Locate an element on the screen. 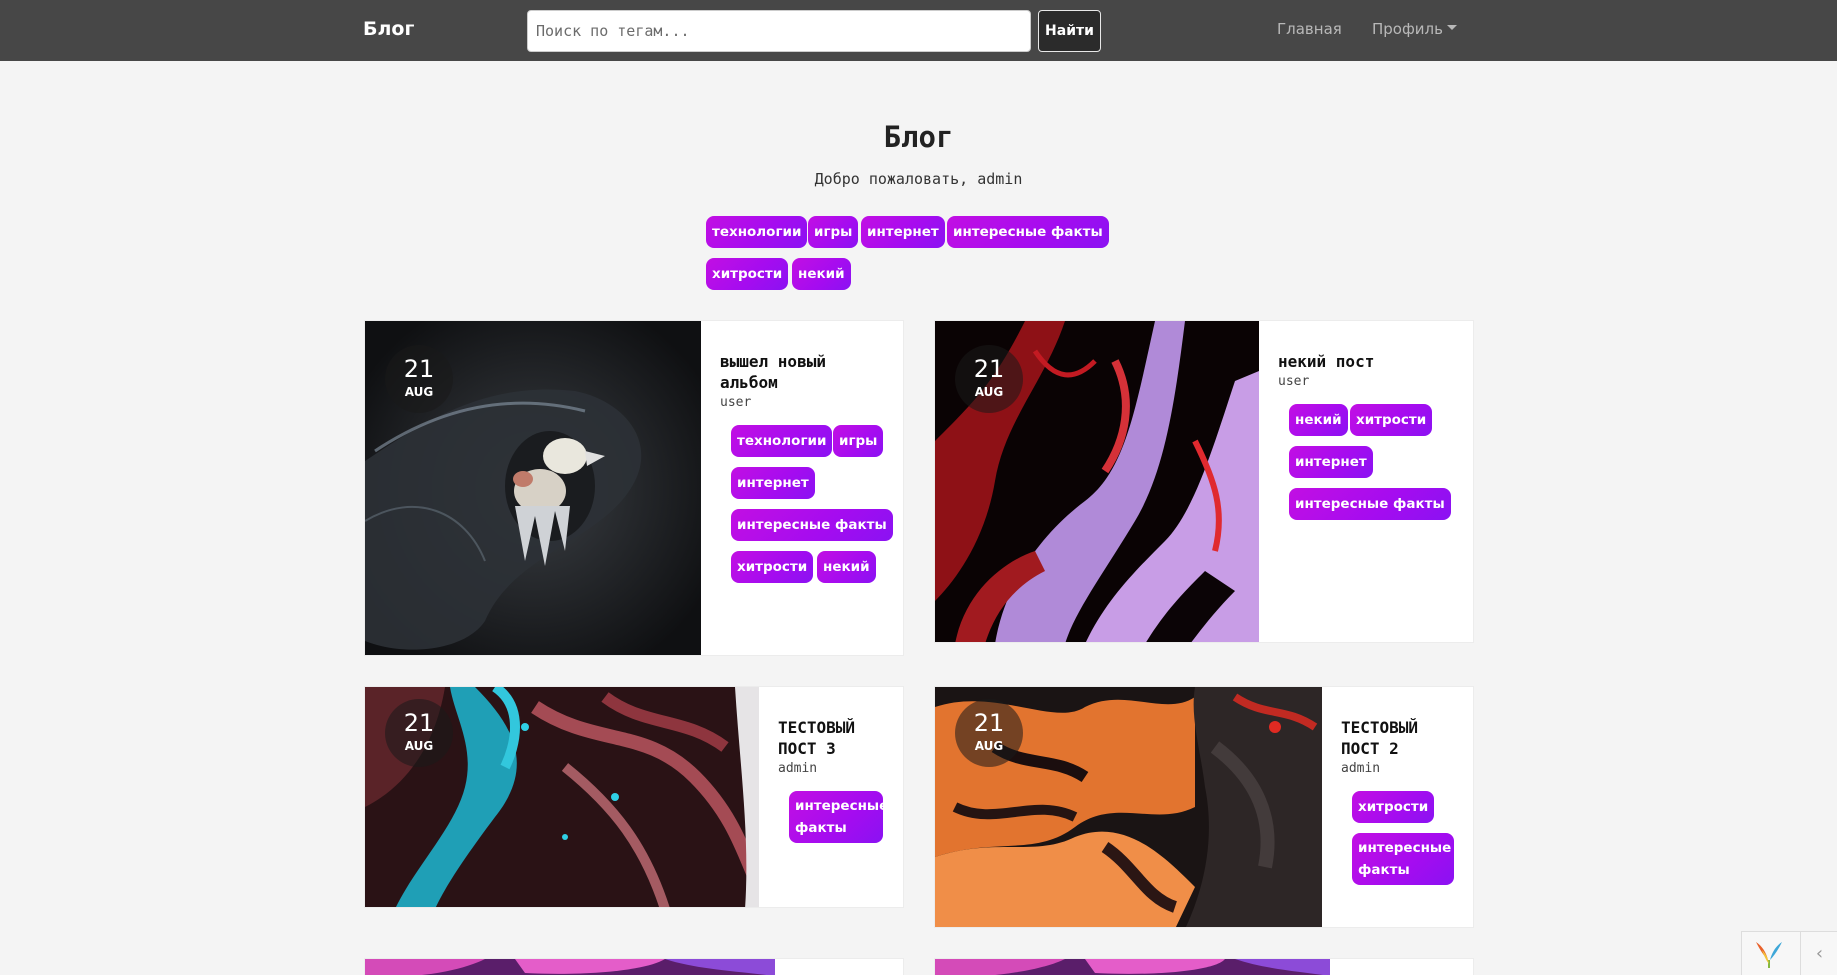 This screenshot has width=1837, height=975. post-title: ТЕСТОВЫЙ ПОСТ 3 is located at coordinates (833, 738).